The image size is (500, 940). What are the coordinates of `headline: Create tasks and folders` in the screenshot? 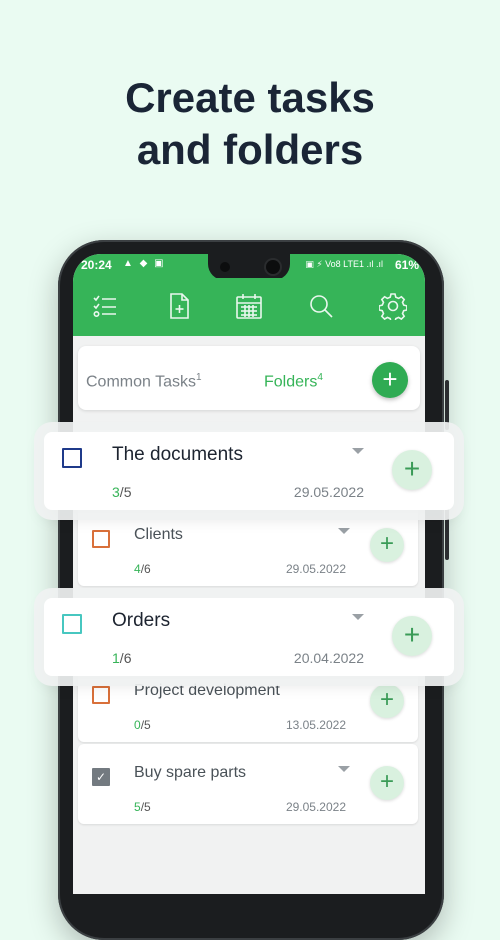 It's located at (250, 124).